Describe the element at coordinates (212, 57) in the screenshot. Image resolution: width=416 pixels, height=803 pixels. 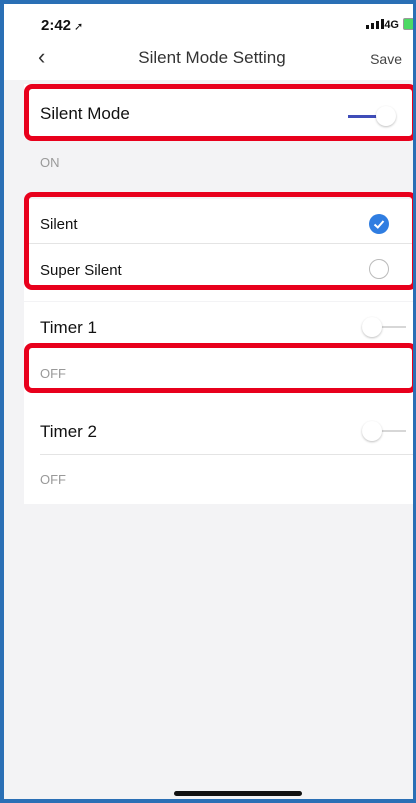
I see `page-title: Silent Mode Setting` at that location.